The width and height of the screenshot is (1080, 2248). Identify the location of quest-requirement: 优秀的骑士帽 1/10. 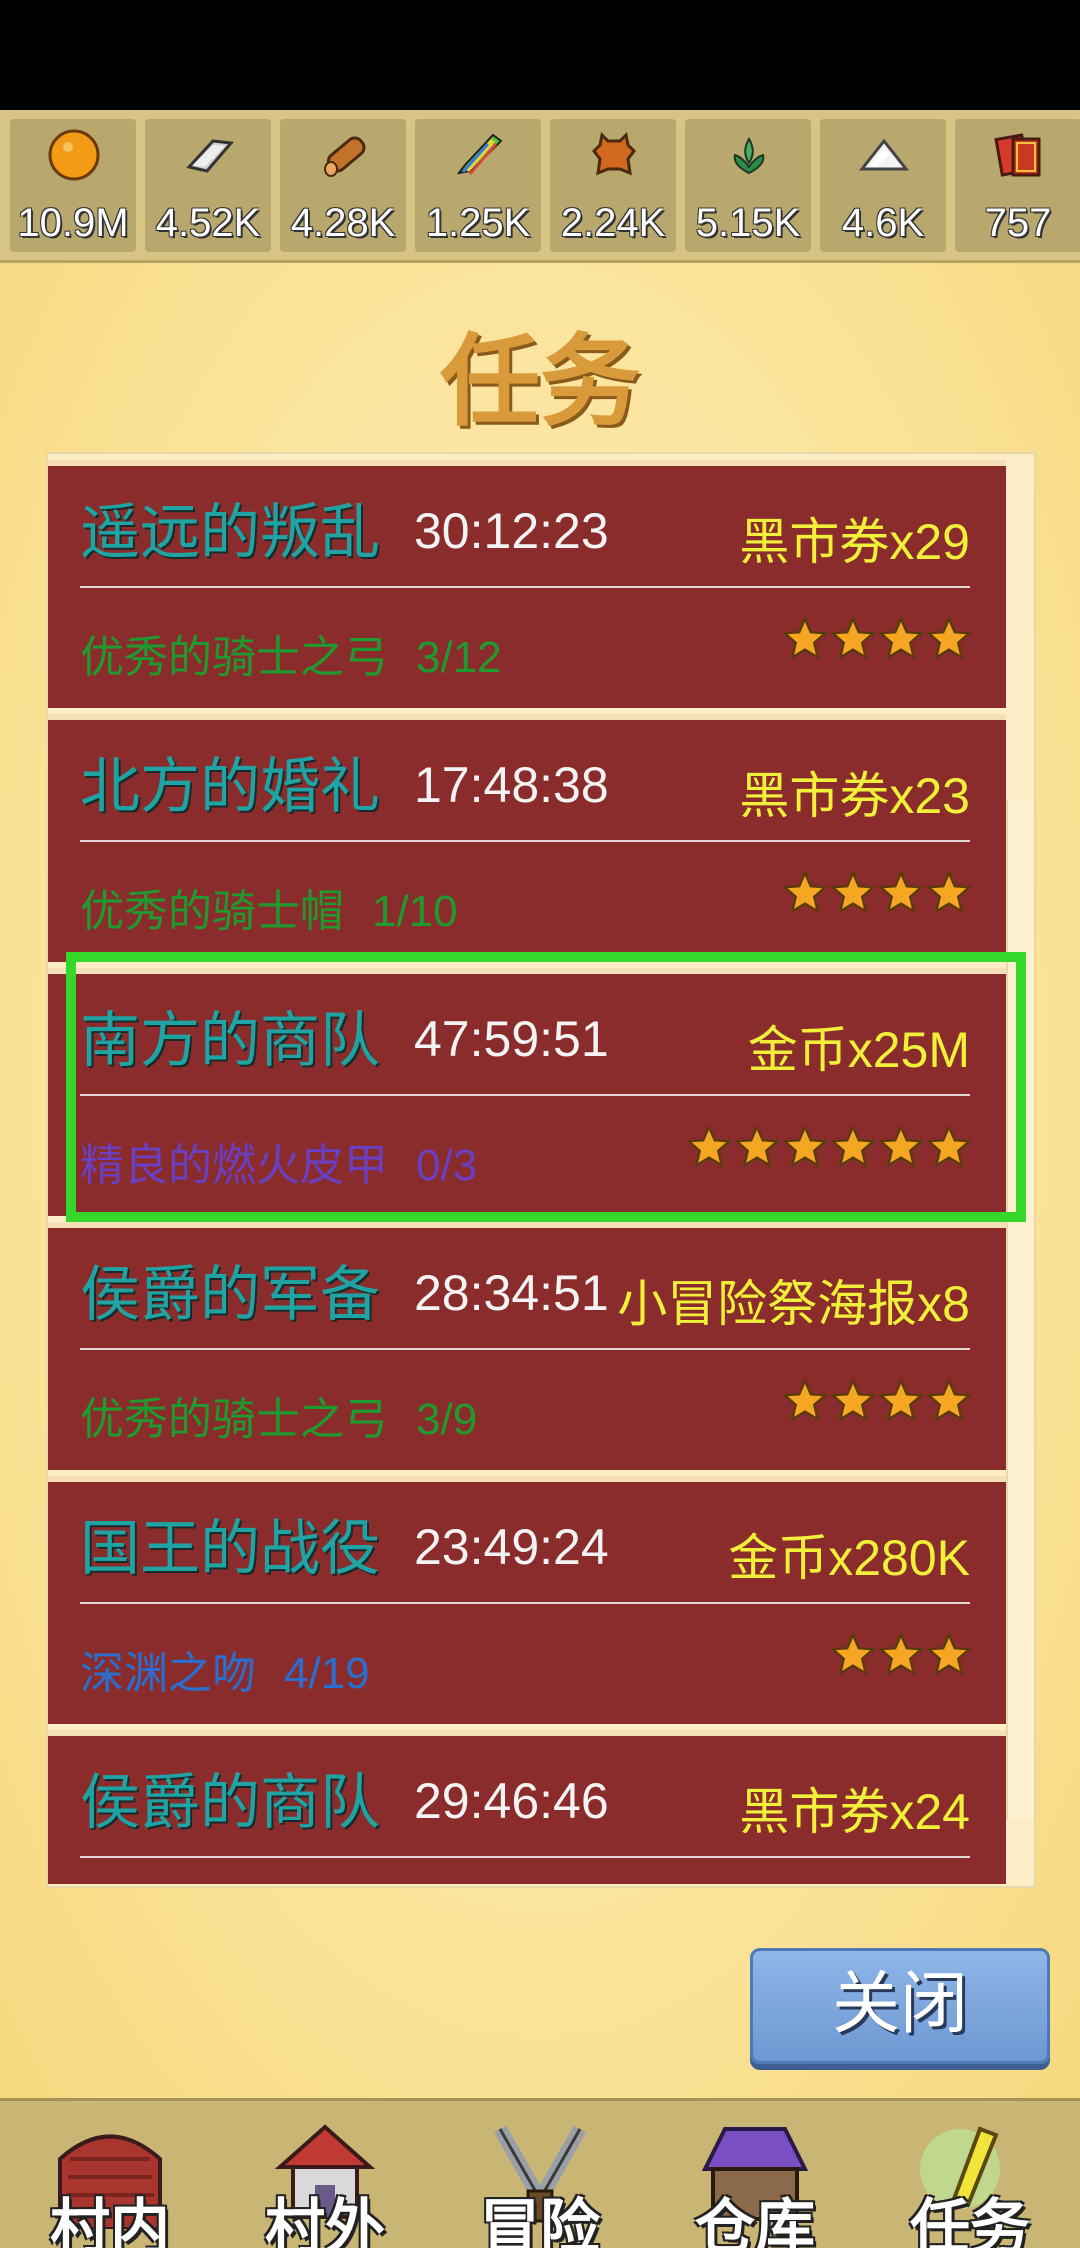
(269, 907).